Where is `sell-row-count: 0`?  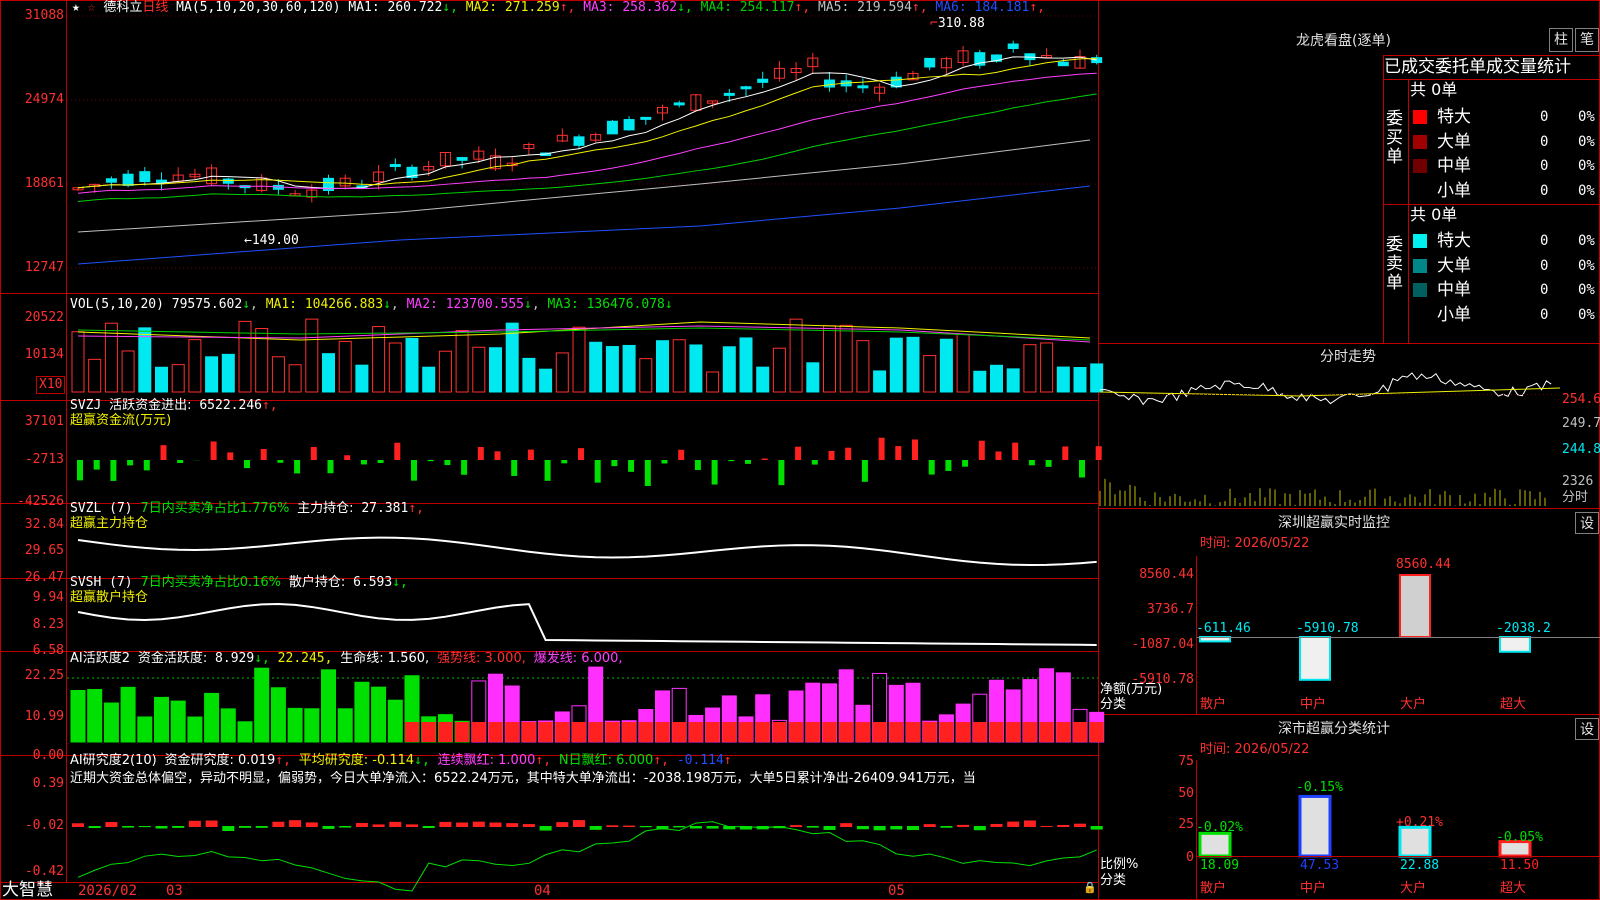 sell-row-count: 0 is located at coordinates (1544, 265).